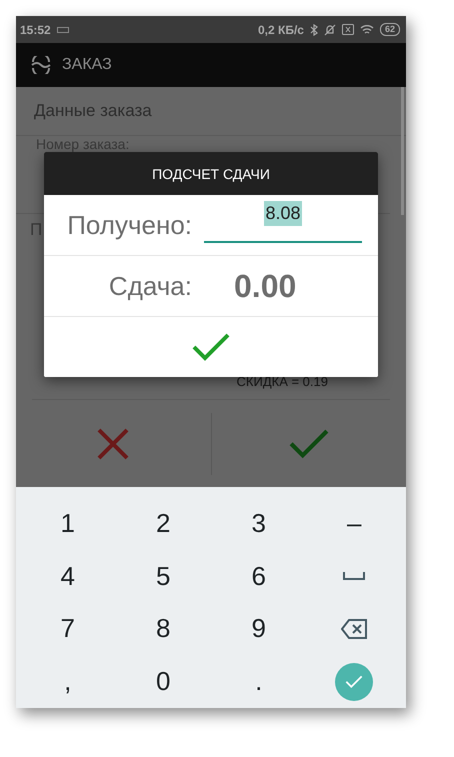 Image resolution: width=454 pixels, height=757 pixels. I want to click on keyboard-key: 7, so click(68, 629).